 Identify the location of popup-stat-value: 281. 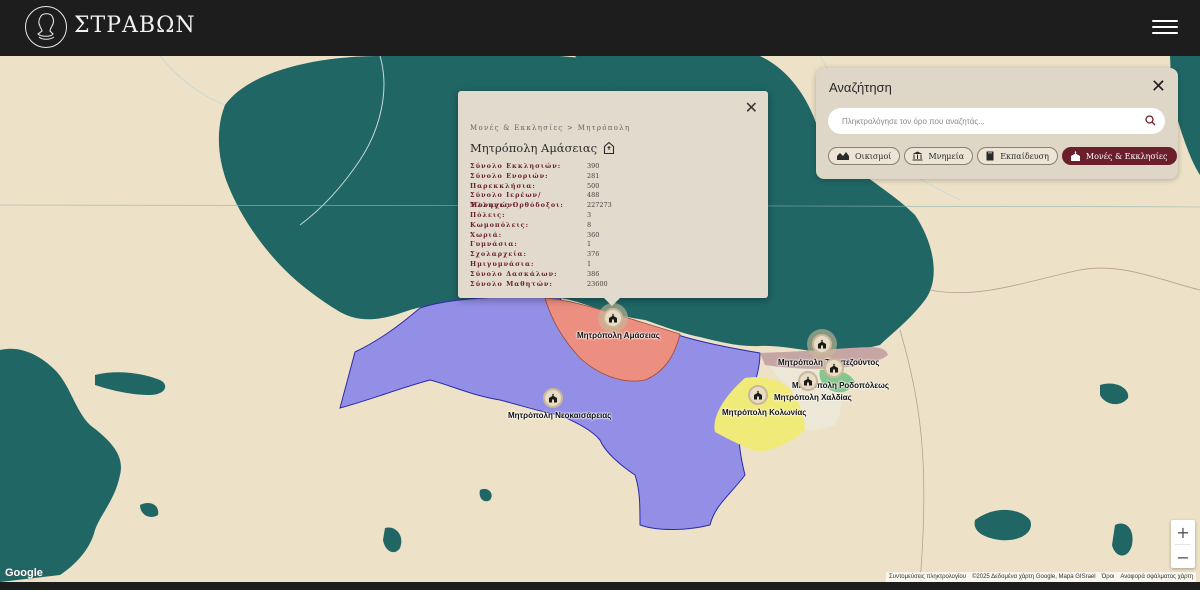
(593, 175).